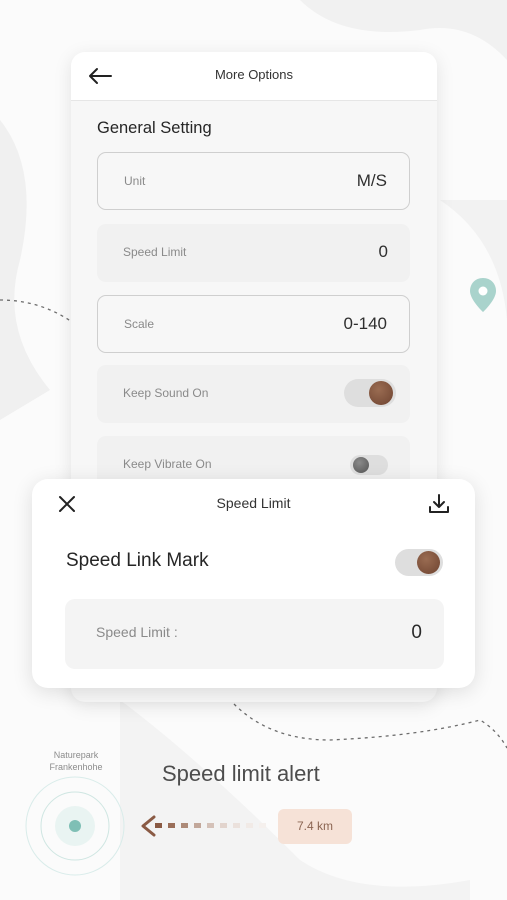 This screenshot has height=900, width=507. What do you see at coordinates (371, 180) in the screenshot?
I see `unit-value: M/S` at bounding box center [371, 180].